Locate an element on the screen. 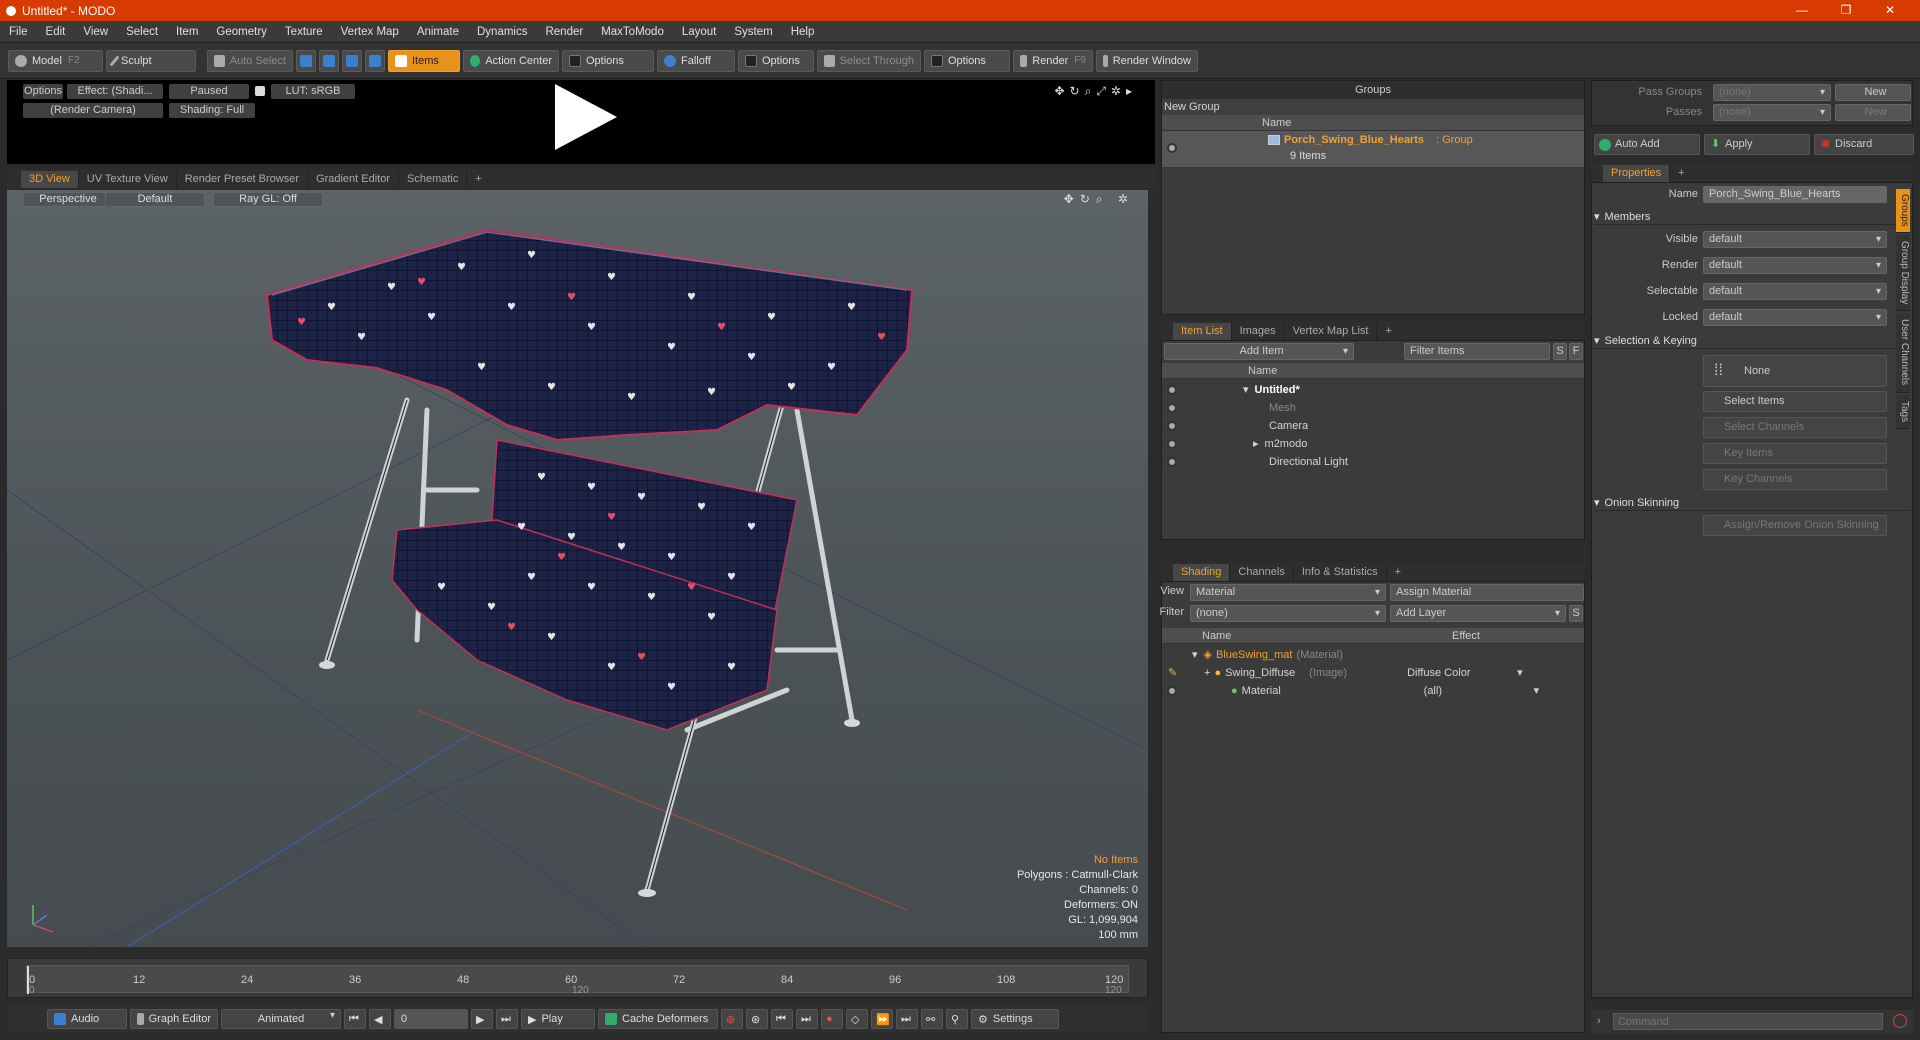 The width and height of the screenshot is (1920, 1040). list-item: Camera is located at coordinates (1373, 426).